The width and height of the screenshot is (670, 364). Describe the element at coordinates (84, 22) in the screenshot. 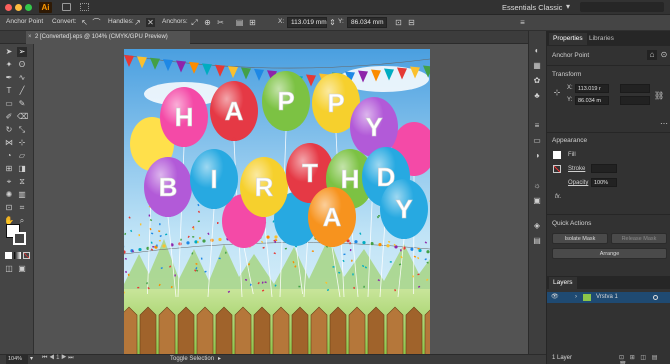

I see `convert-corner-icon: ↖` at that location.